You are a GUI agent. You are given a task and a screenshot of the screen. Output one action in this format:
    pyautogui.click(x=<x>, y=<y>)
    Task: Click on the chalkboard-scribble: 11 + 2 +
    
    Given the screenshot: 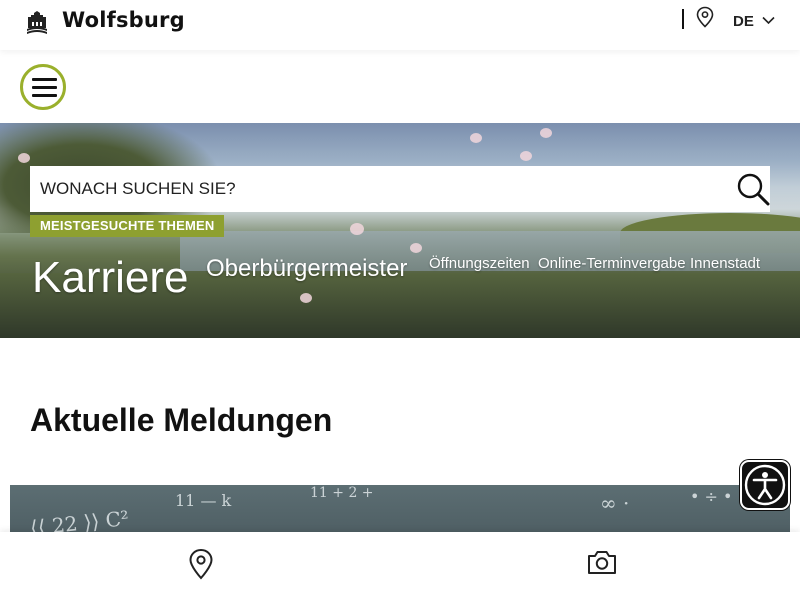 What is the action you would take?
    pyautogui.click(x=342, y=493)
    